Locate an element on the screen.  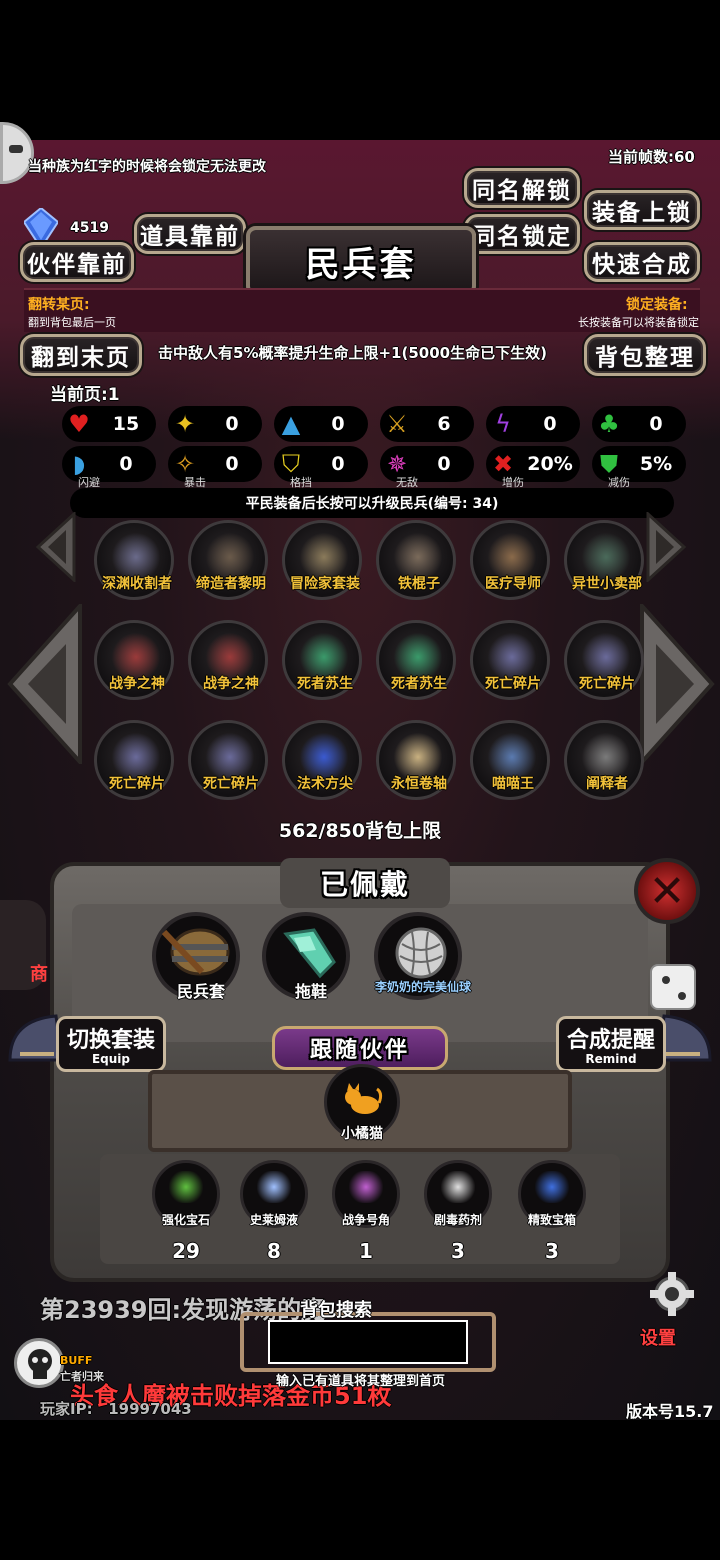
inventory-item: 深渊收割者 is located at coordinates (134, 560).